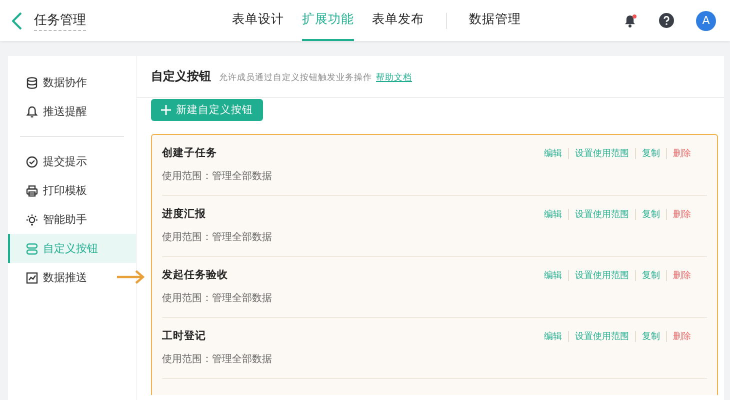  What do you see at coordinates (66, 82) in the screenshot?
I see `sidebar-item: 数据协作` at bounding box center [66, 82].